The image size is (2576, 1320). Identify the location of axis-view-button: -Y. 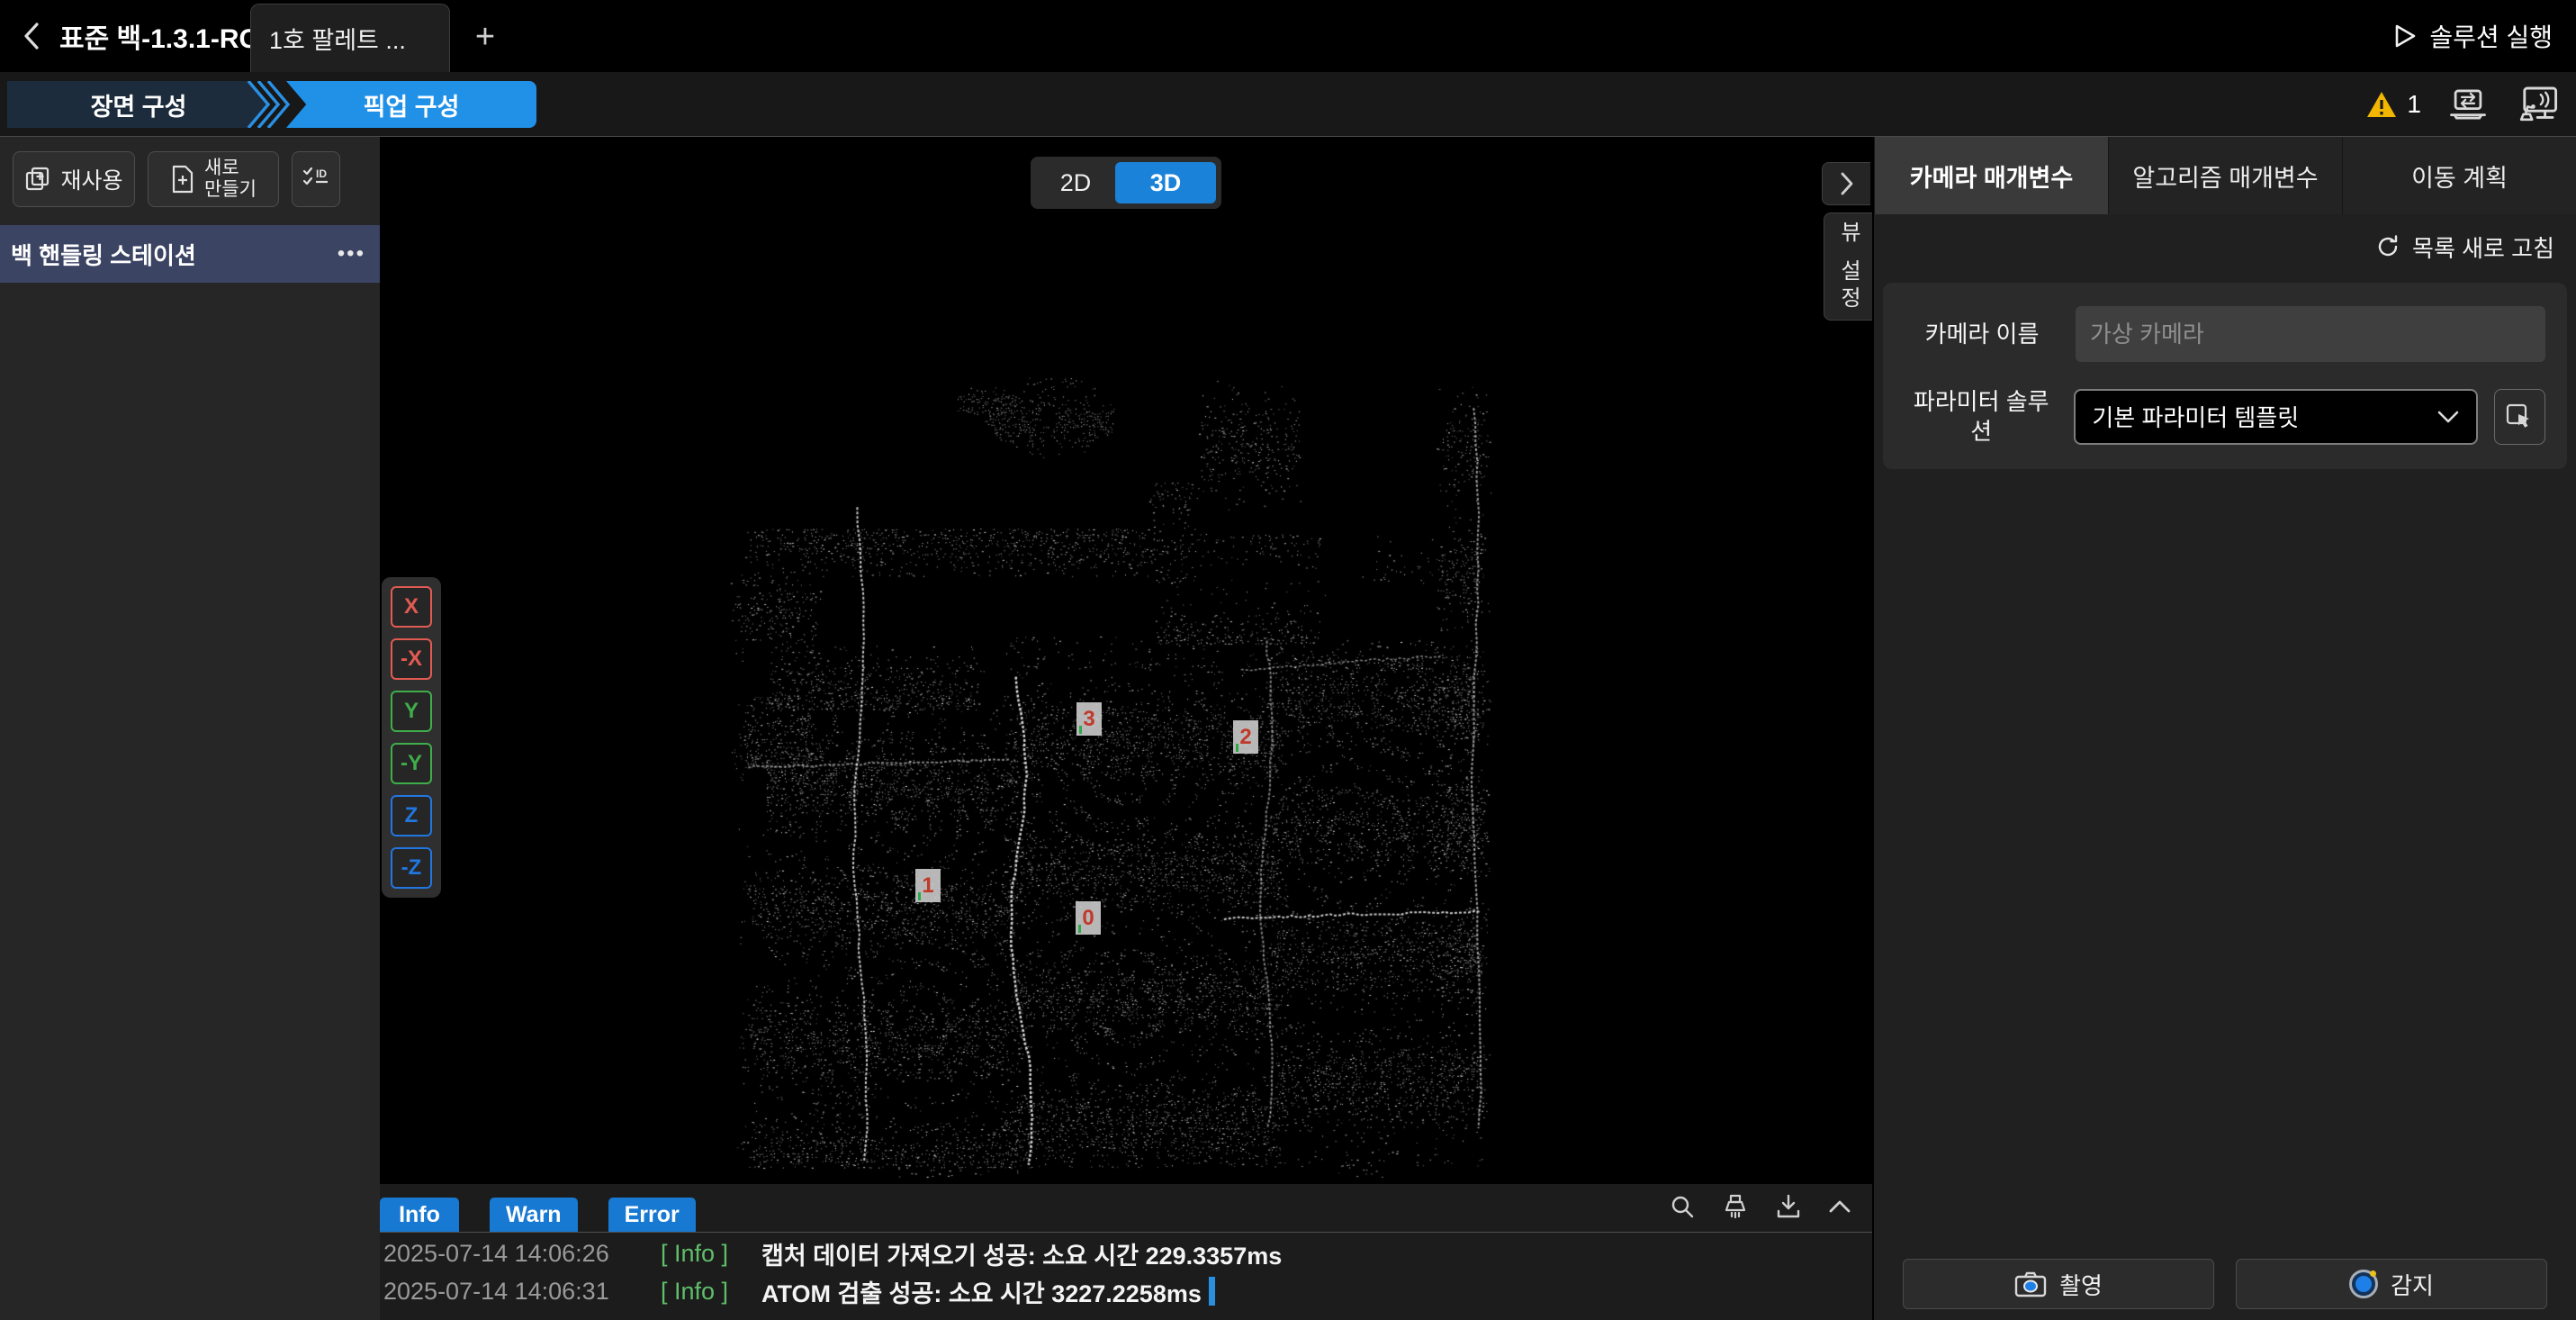
(411, 763).